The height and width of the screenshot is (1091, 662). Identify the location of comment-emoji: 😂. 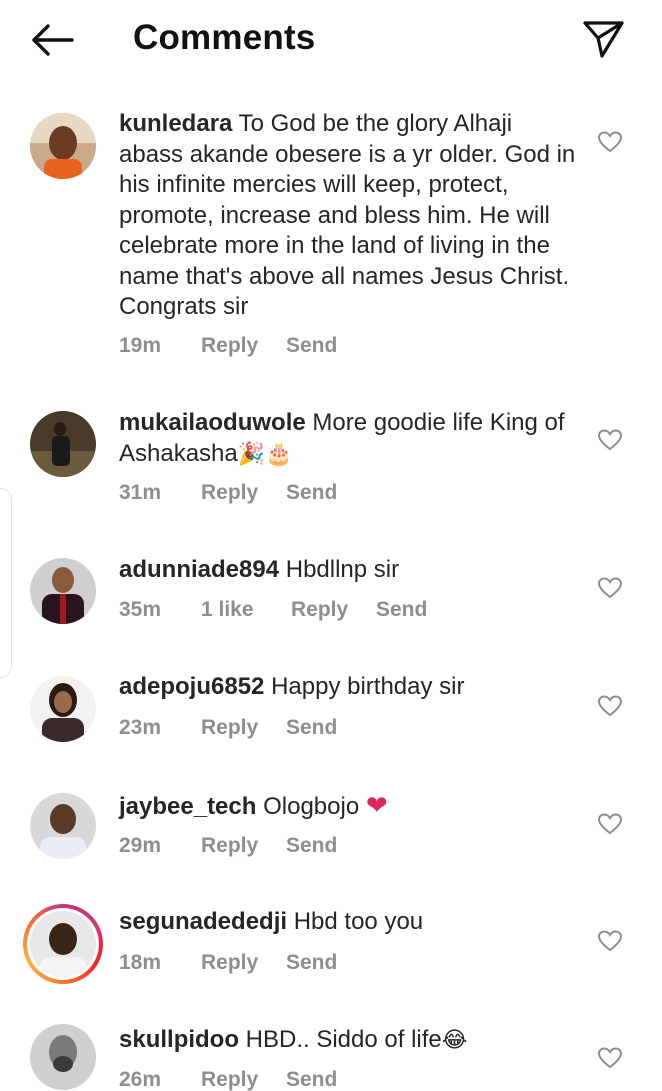
(454, 1039).